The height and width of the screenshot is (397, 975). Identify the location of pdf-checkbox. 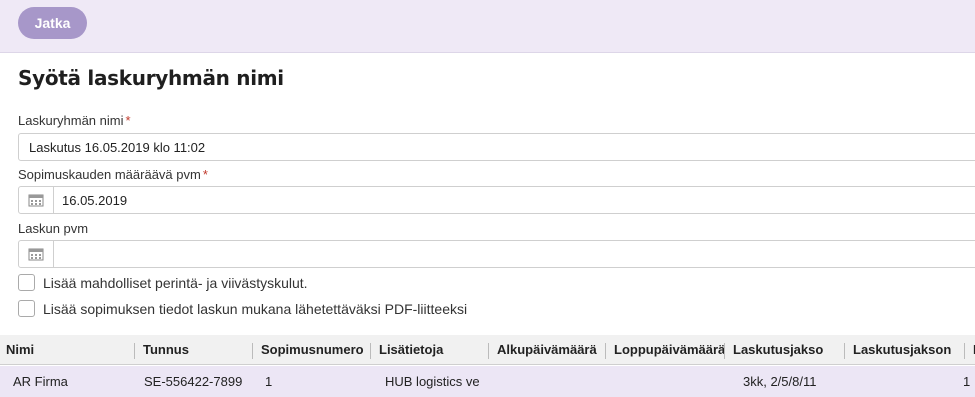
(26, 308).